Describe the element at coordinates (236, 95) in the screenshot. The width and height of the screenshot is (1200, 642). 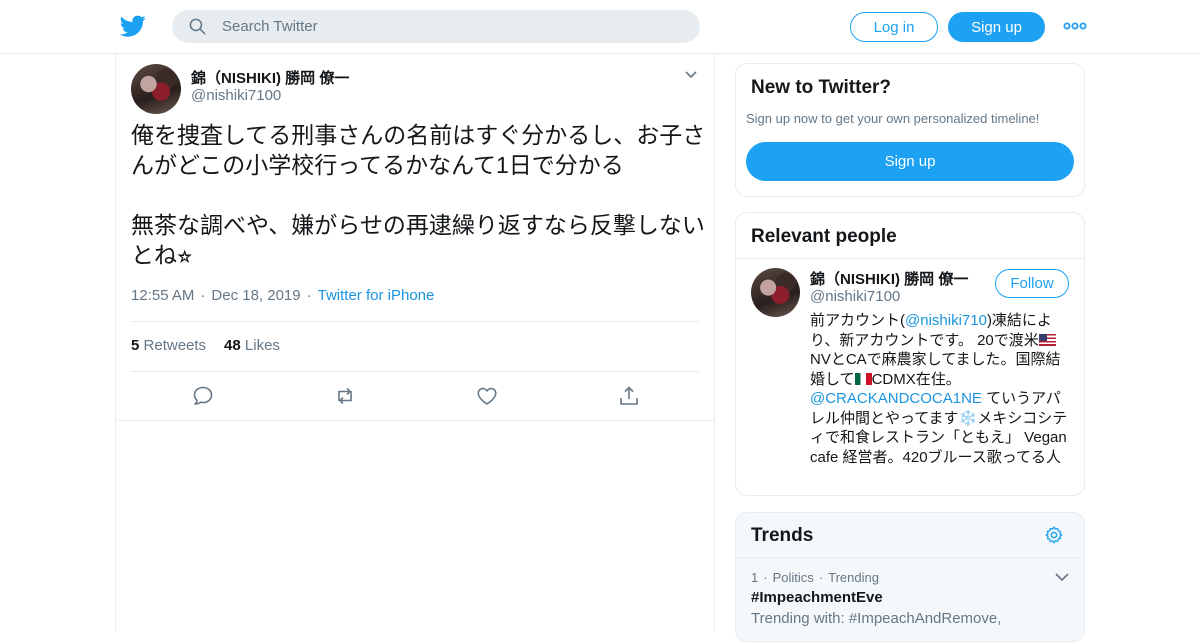
I see `author-handle: @nishiki7100` at that location.